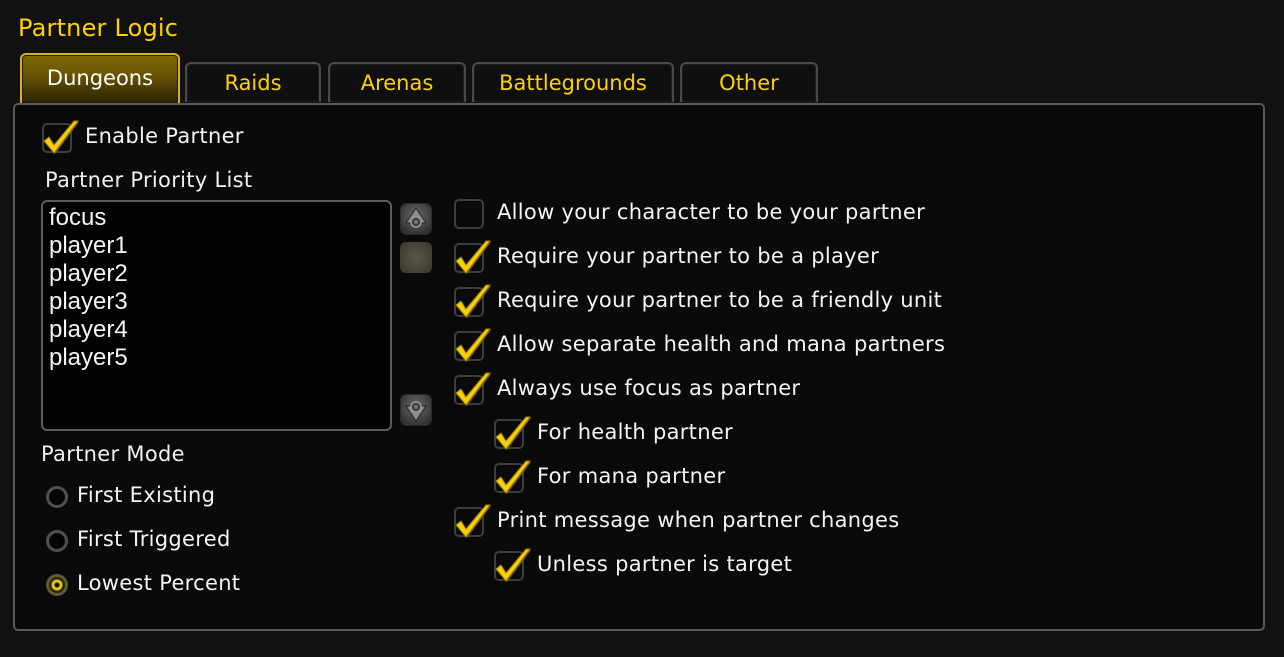 The image size is (1284, 657). I want to click on mana-partner-checkbox, so click(512, 477).